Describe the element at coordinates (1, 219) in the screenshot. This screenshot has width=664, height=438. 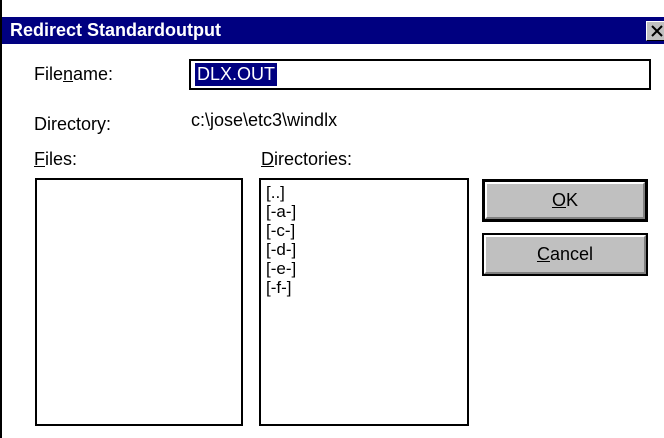
I see `window-border` at that location.